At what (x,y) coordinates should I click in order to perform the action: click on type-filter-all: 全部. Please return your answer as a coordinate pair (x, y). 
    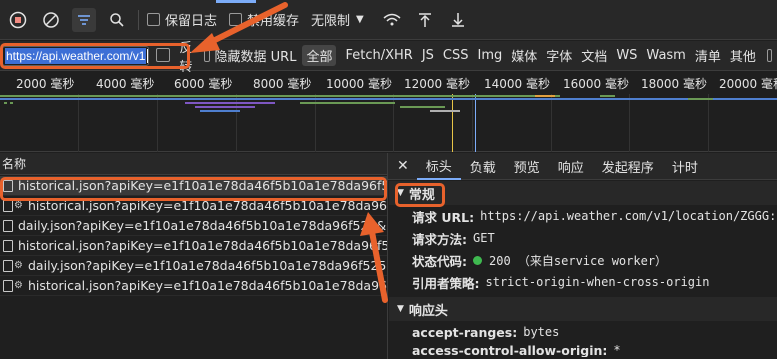
    Looking at the image, I should click on (319, 55).